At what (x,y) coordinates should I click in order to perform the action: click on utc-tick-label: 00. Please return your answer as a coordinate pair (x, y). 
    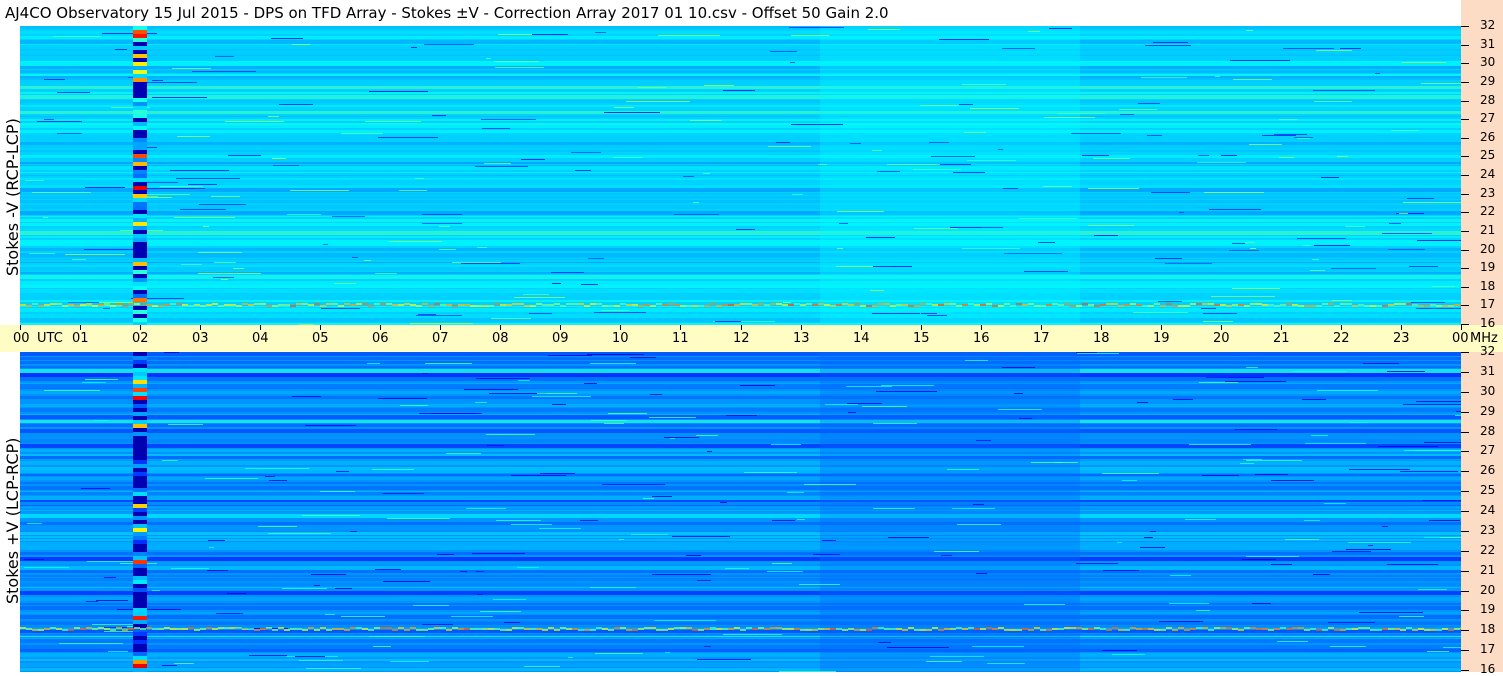
    Looking at the image, I should click on (1460, 338).